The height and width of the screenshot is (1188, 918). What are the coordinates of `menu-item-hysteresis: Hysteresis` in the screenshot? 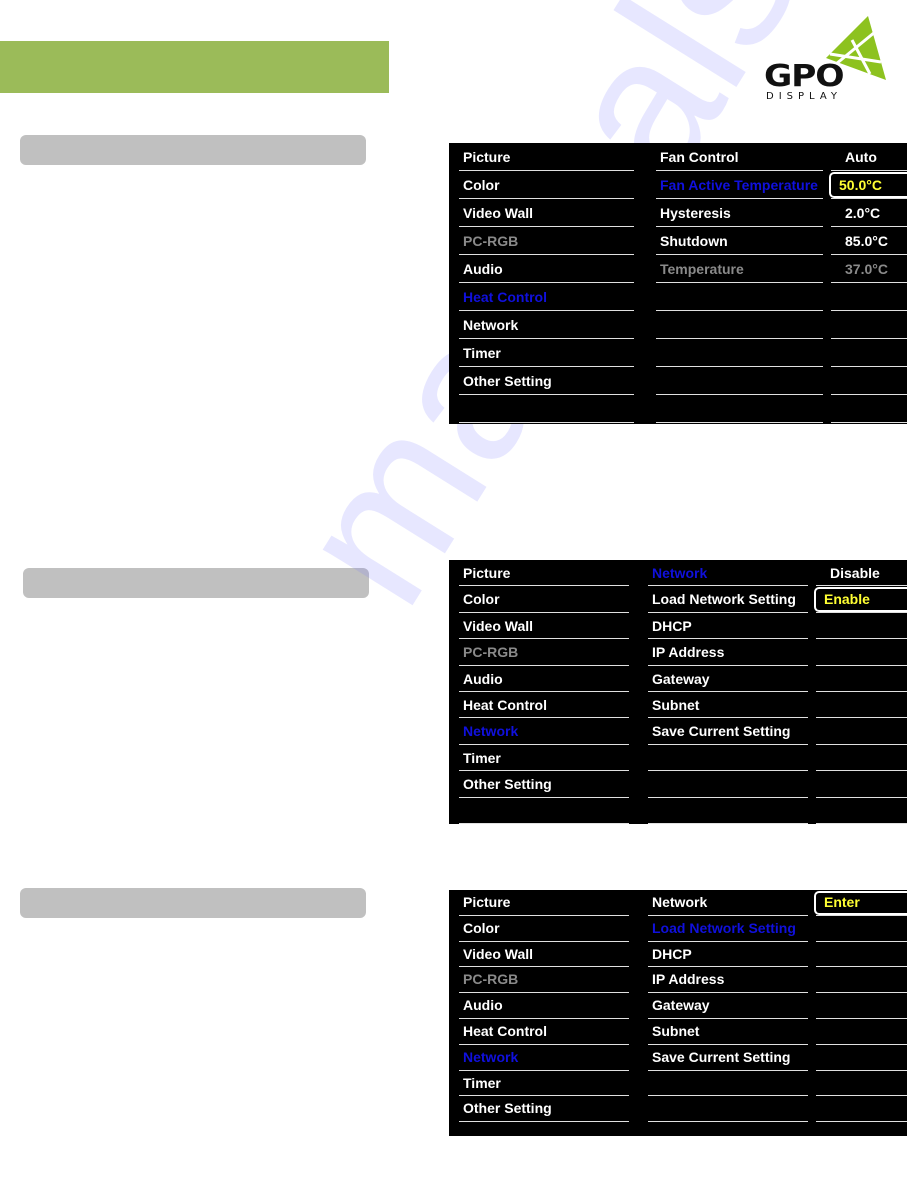 It's located at (734, 213).